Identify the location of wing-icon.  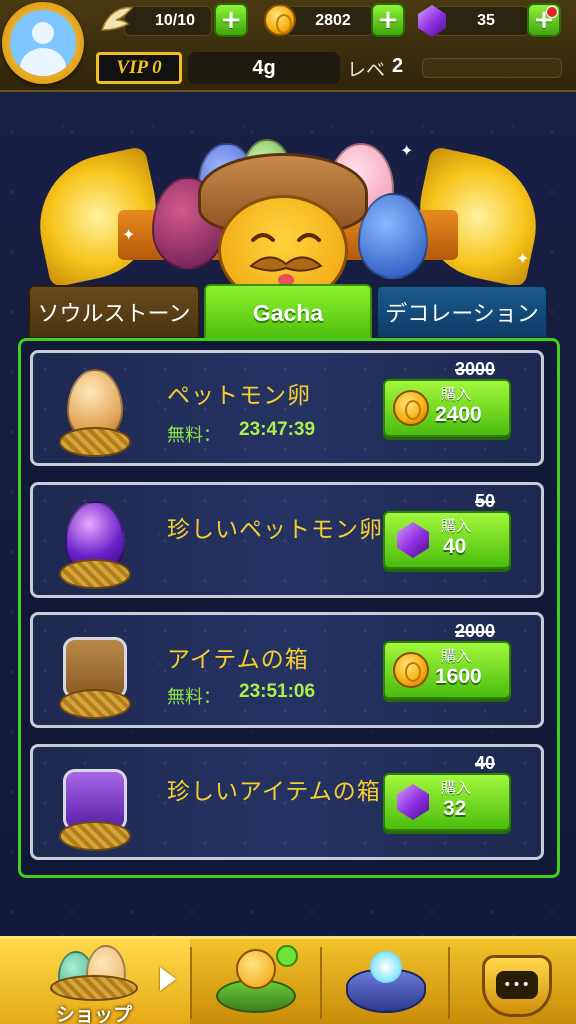
(117, 19).